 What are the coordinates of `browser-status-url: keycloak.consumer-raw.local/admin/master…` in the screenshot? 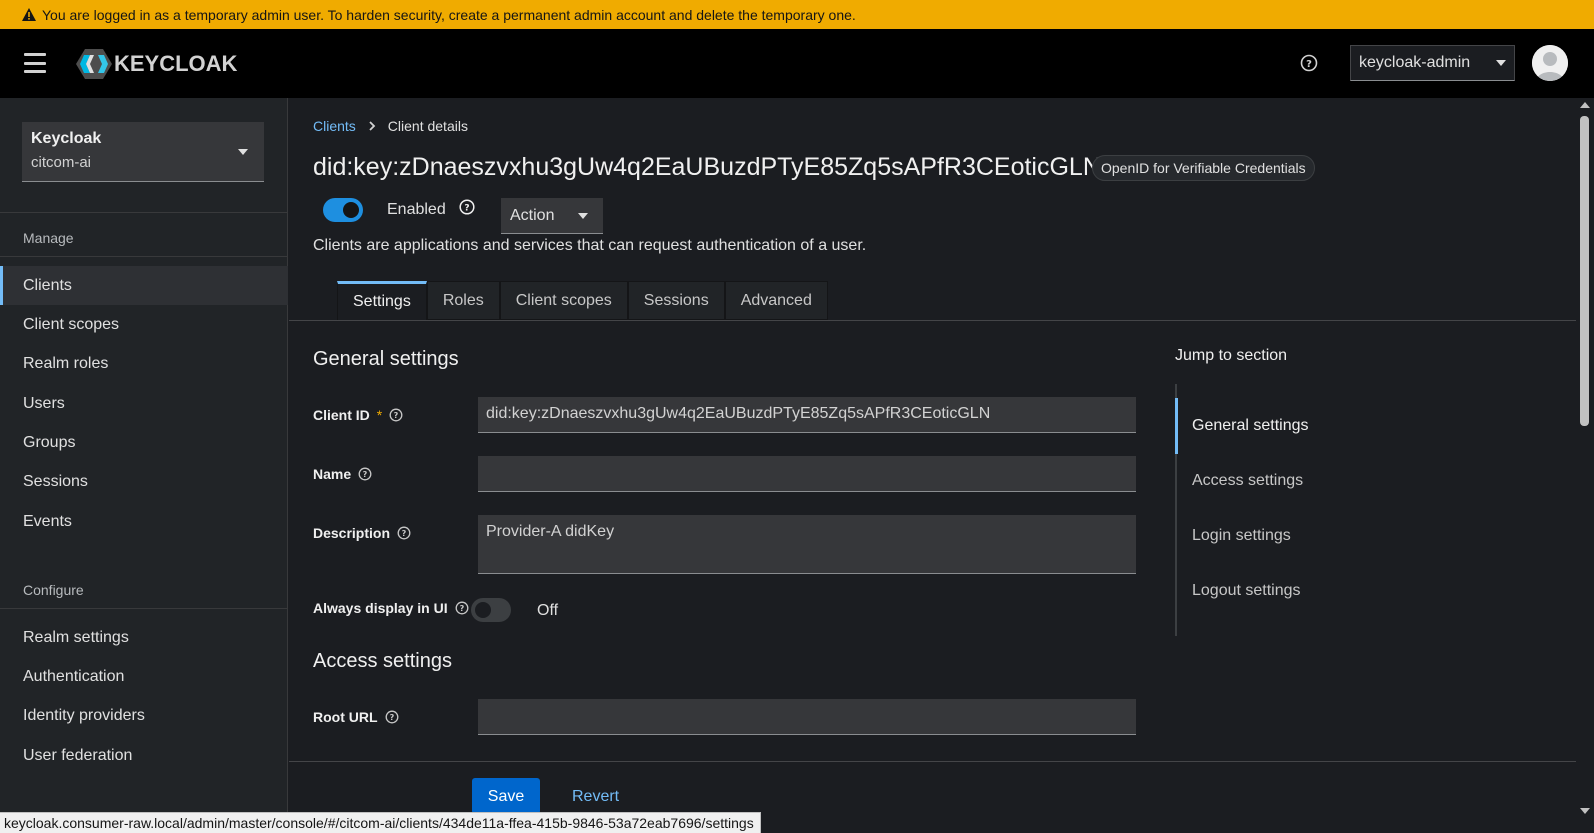 It's located at (380, 822).